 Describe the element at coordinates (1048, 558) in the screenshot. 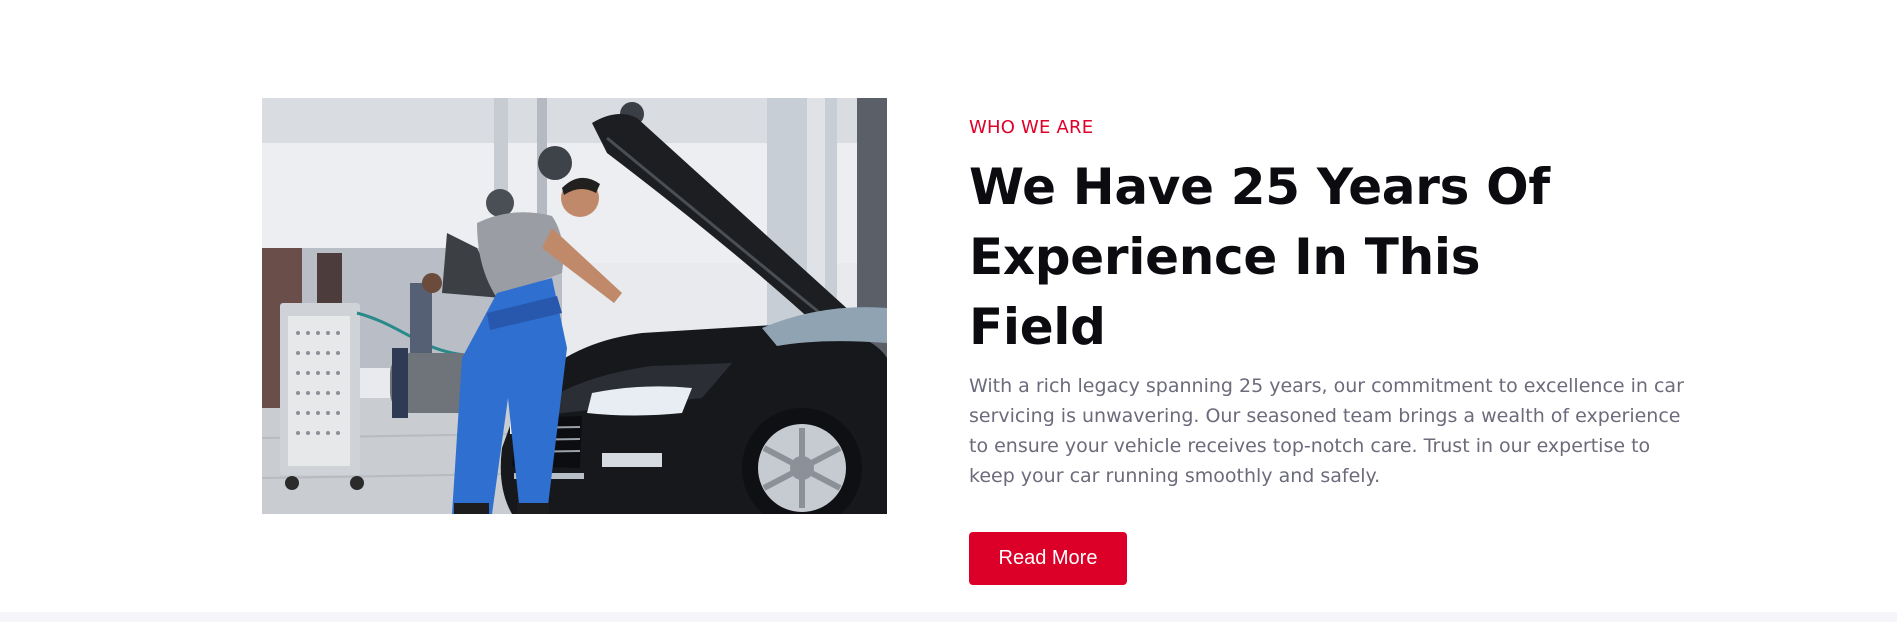

I see `read-more-button: Read More` at that location.